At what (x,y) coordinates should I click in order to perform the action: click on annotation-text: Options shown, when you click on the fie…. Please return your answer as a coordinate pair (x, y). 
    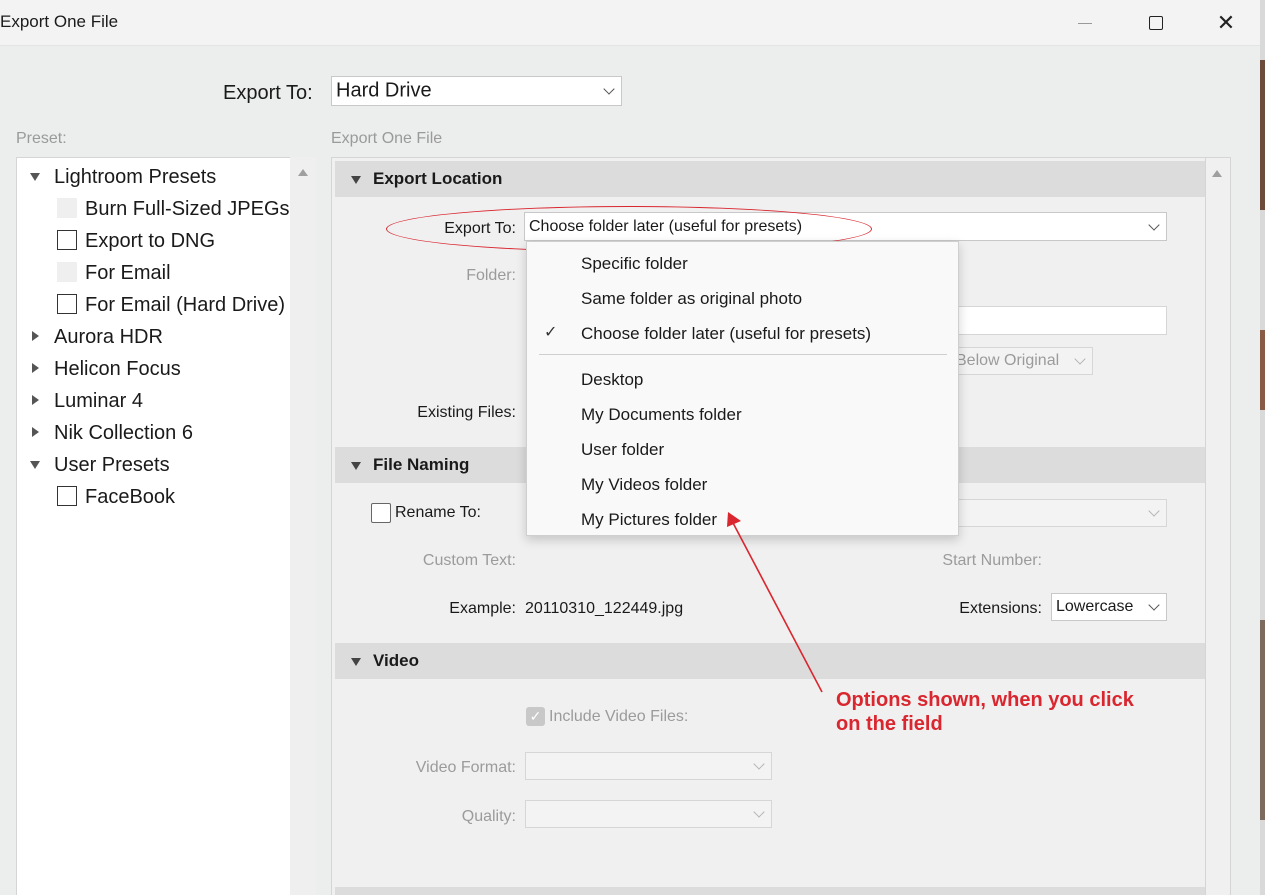
    Looking at the image, I should click on (985, 712).